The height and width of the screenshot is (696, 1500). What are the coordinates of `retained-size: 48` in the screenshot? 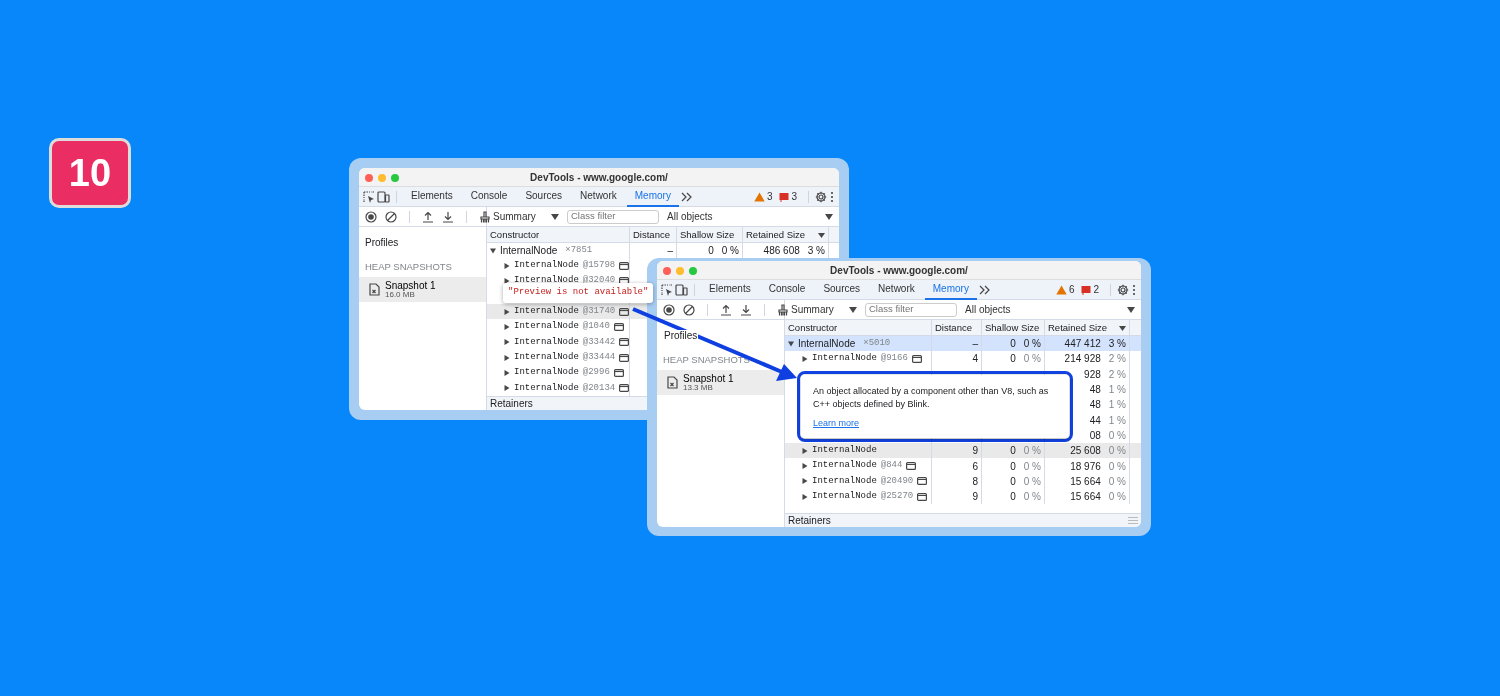 It's located at (1095, 390).